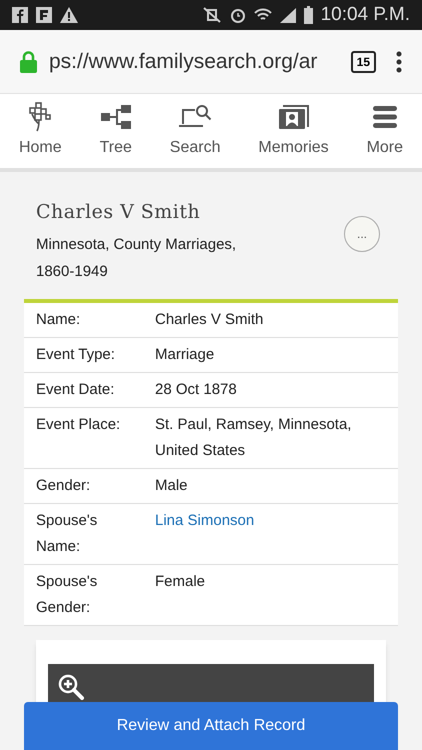 The width and height of the screenshot is (422, 750). What do you see at coordinates (190, 62) in the screenshot?
I see `url-text: ps://www.familysearch.org/ar` at bounding box center [190, 62].